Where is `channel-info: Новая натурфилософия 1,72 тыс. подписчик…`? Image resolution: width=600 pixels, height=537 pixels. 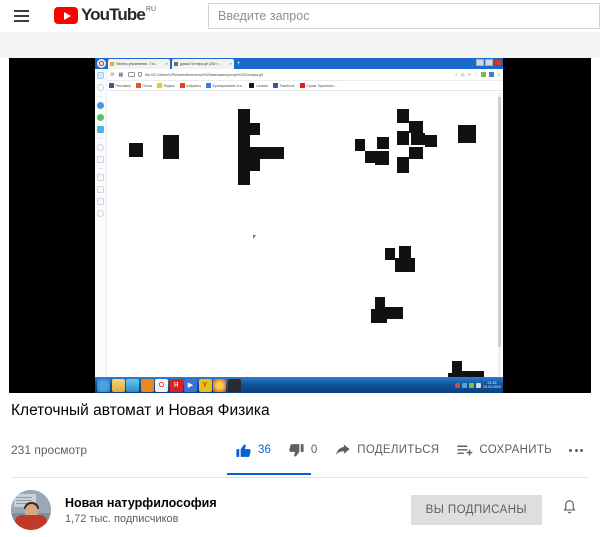 channel-info: Новая натурфилософия 1,72 тыс. подписчик… is located at coordinates (141, 510).